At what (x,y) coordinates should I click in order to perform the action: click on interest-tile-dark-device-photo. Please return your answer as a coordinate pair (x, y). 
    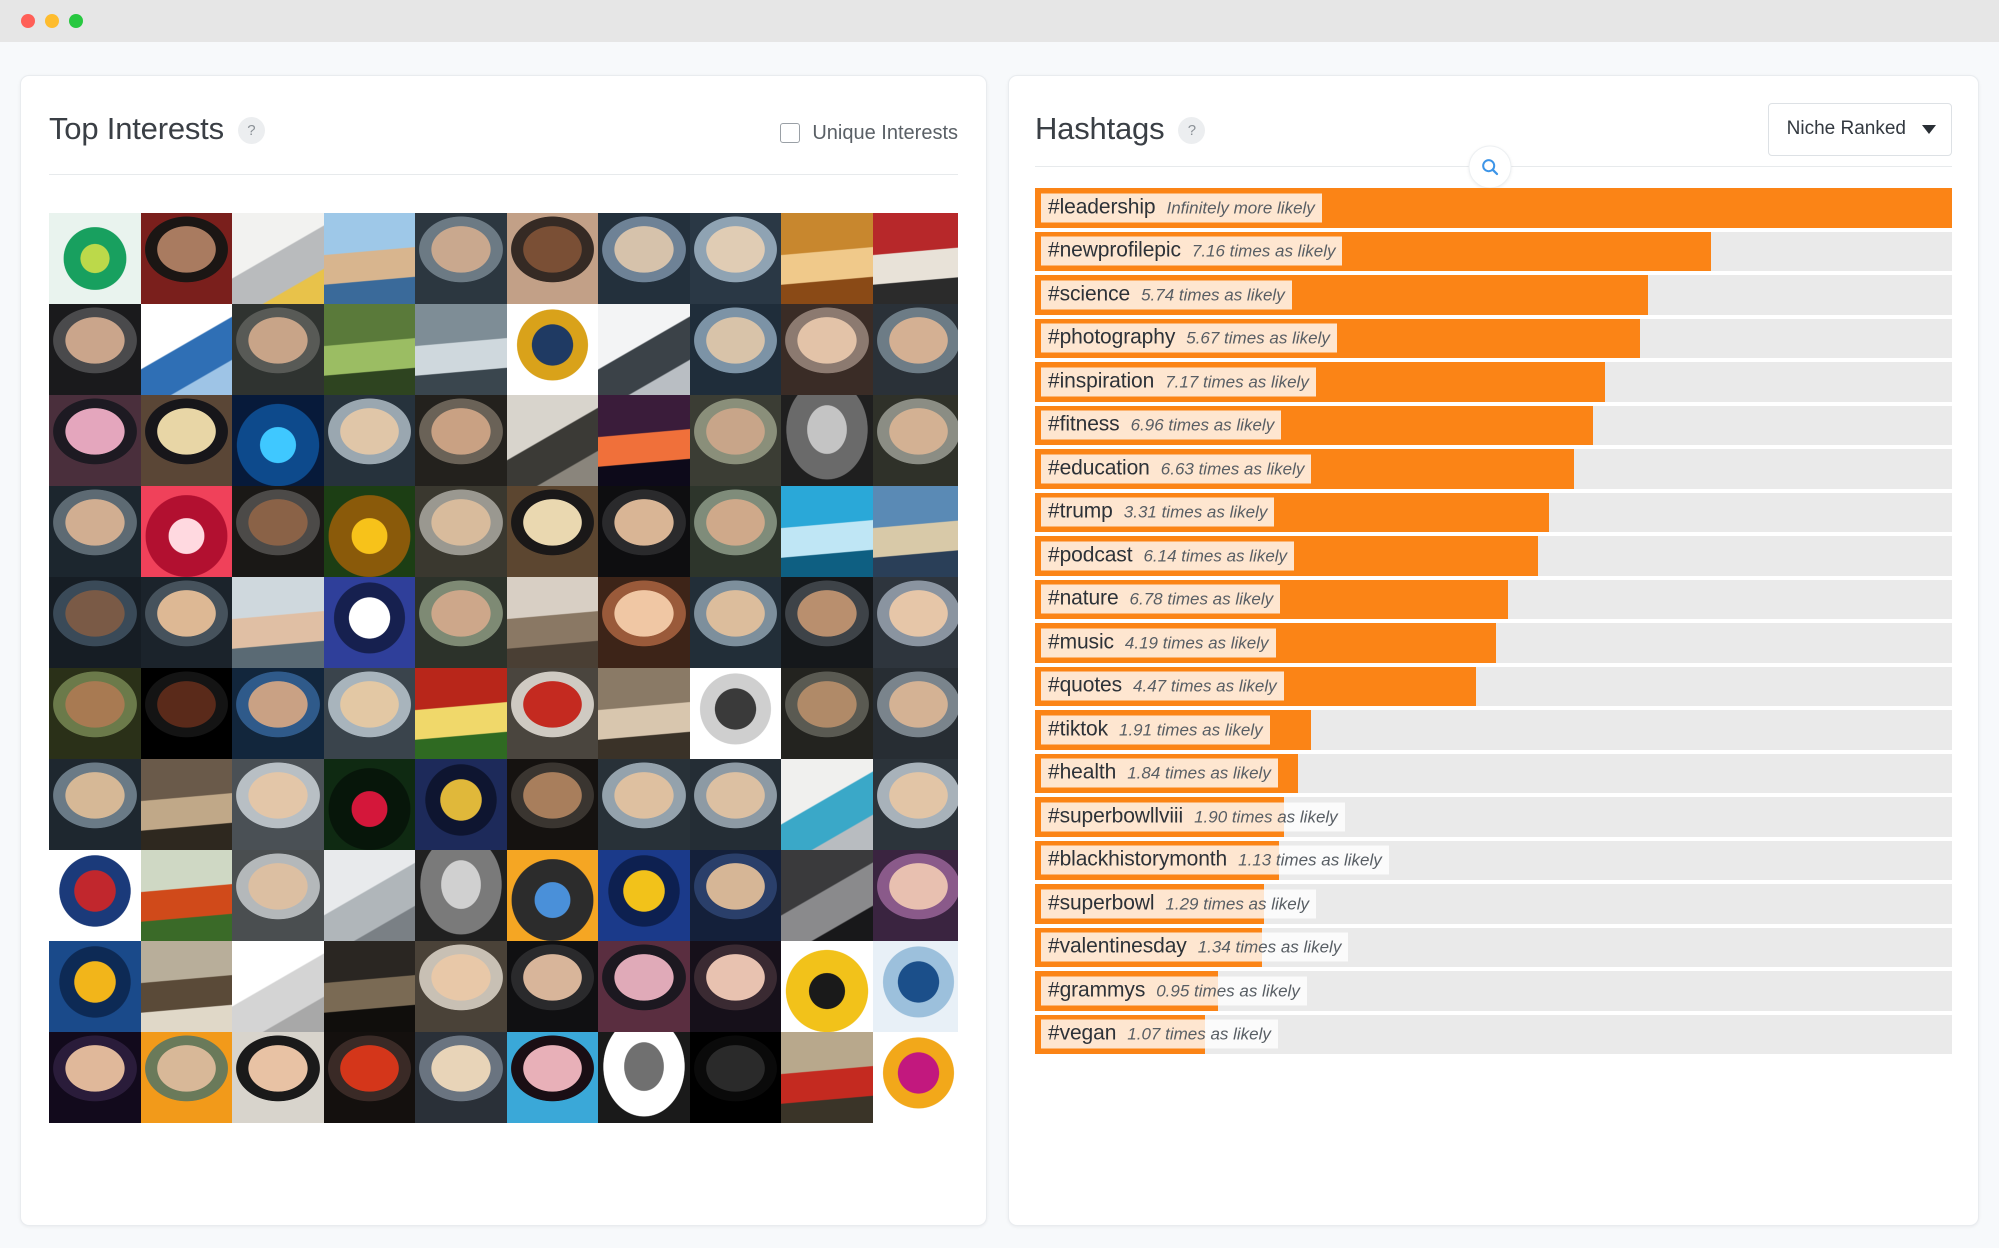
    Looking at the image, I should click on (827, 895).